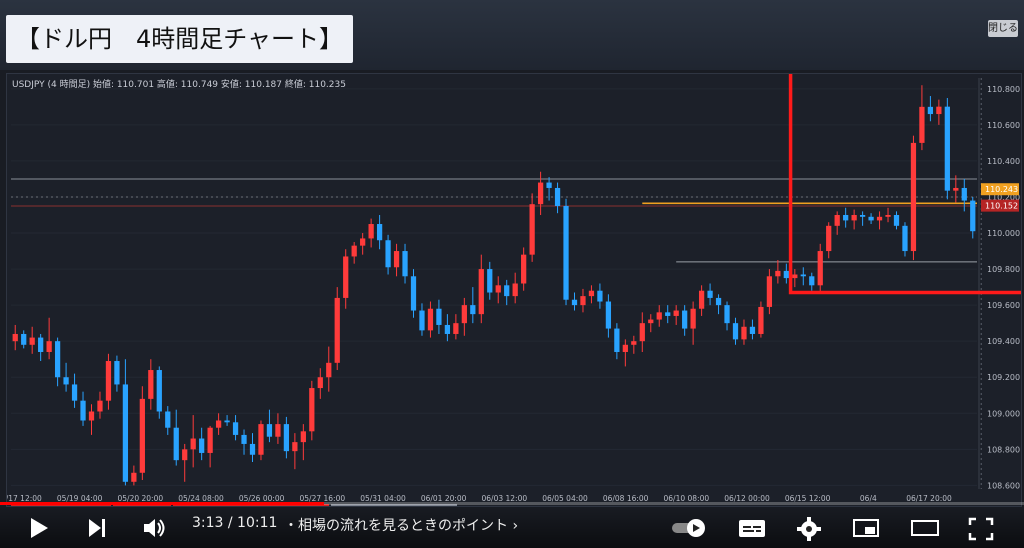  I want to click on y-tick-label: 110.000, so click(1003, 233).